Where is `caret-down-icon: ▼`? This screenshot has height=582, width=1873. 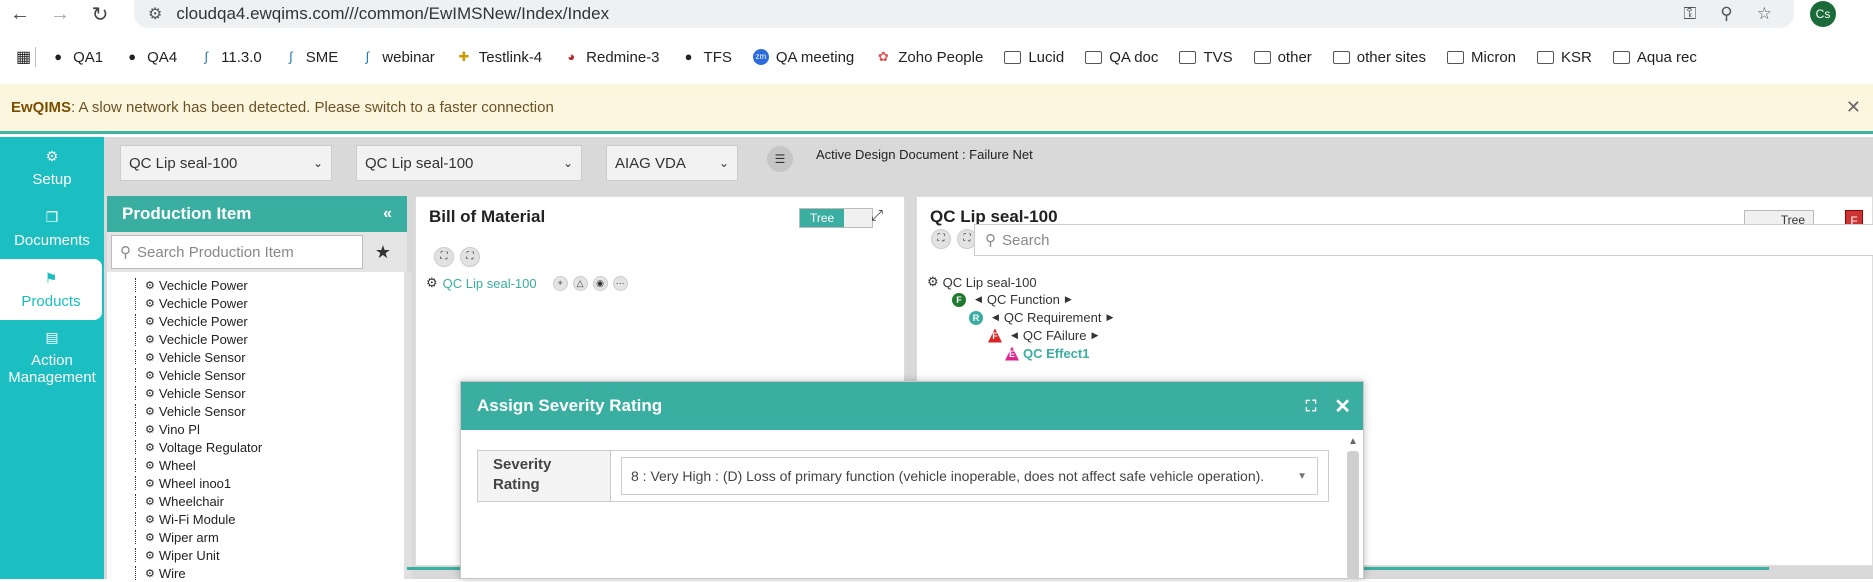 caret-down-icon: ▼ is located at coordinates (1302, 476).